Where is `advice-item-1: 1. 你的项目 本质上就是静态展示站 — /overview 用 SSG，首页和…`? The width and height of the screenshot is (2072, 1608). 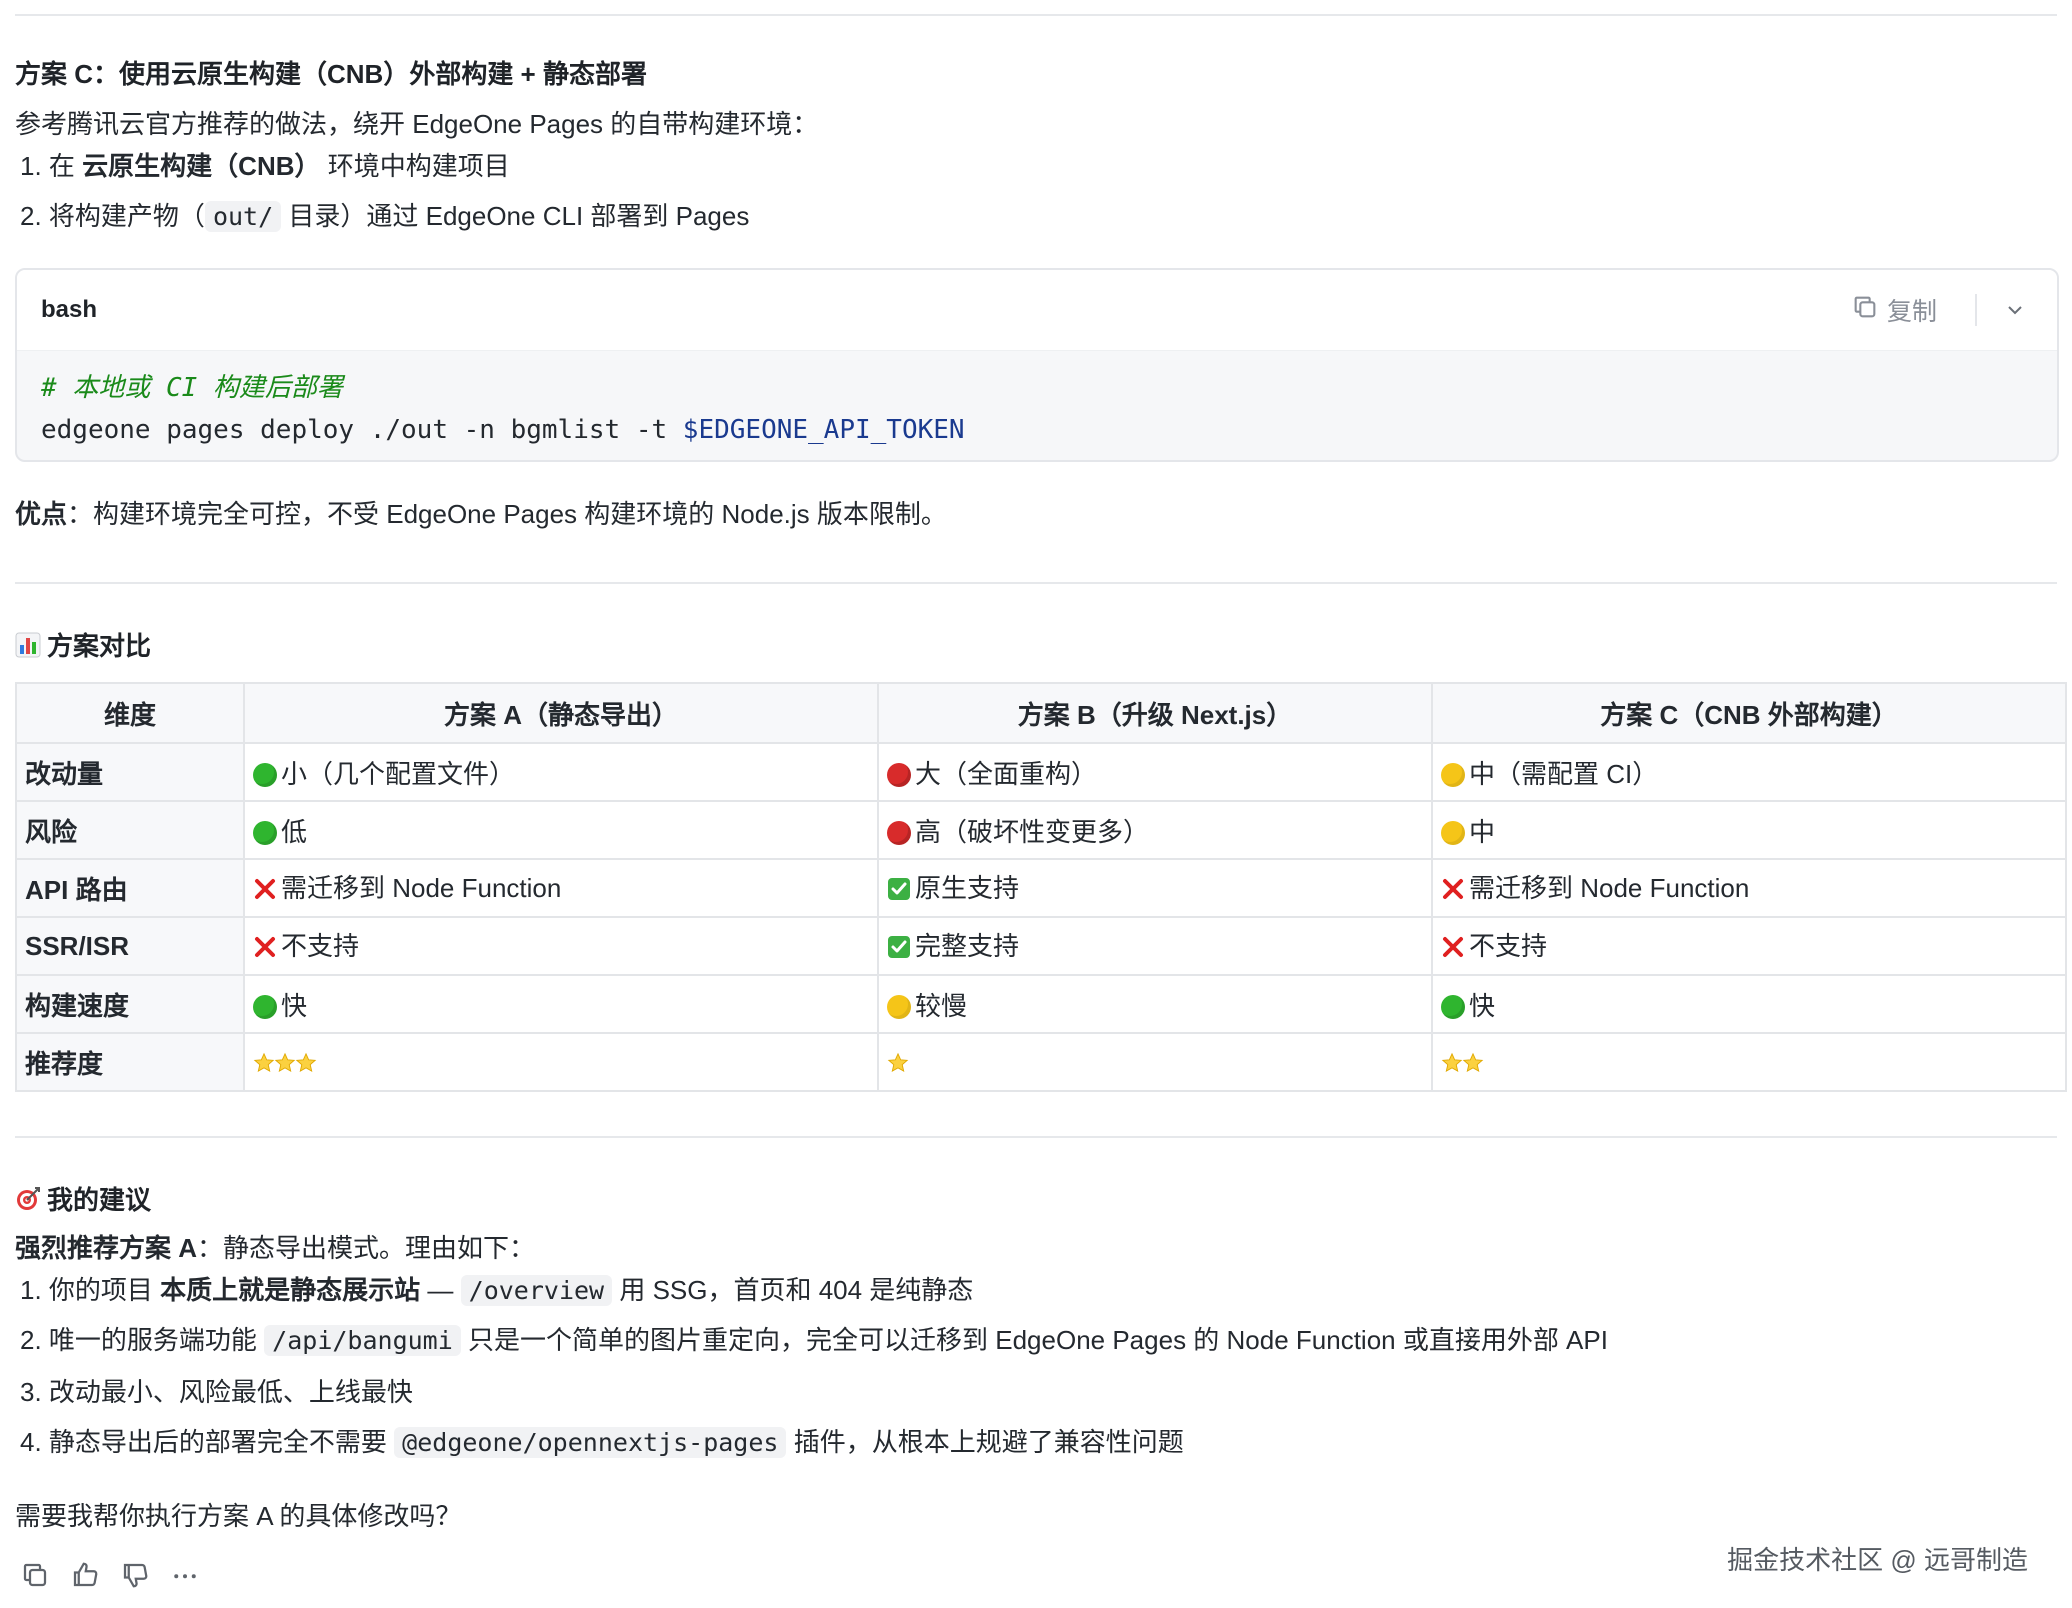 advice-item-1: 1. 你的项目 本质上就是静态展示站 — /overview 用 SSG，首页和… is located at coordinates (497, 1290).